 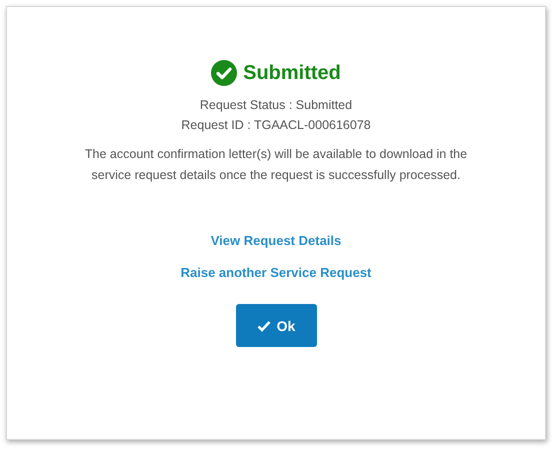 I want to click on text-link: Raise another Service Request, so click(x=276, y=272).